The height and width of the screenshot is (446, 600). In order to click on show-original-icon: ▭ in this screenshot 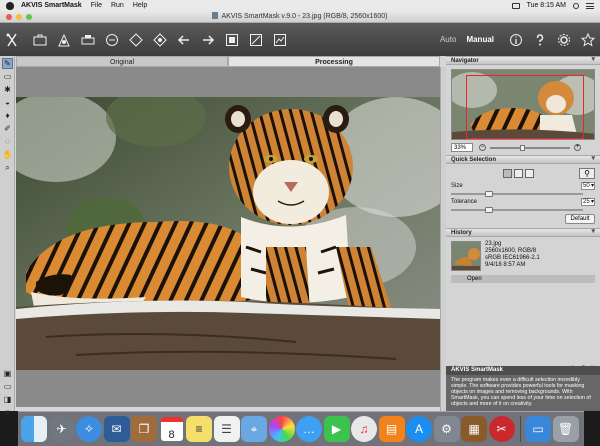, I will do `click(7, 386)`.